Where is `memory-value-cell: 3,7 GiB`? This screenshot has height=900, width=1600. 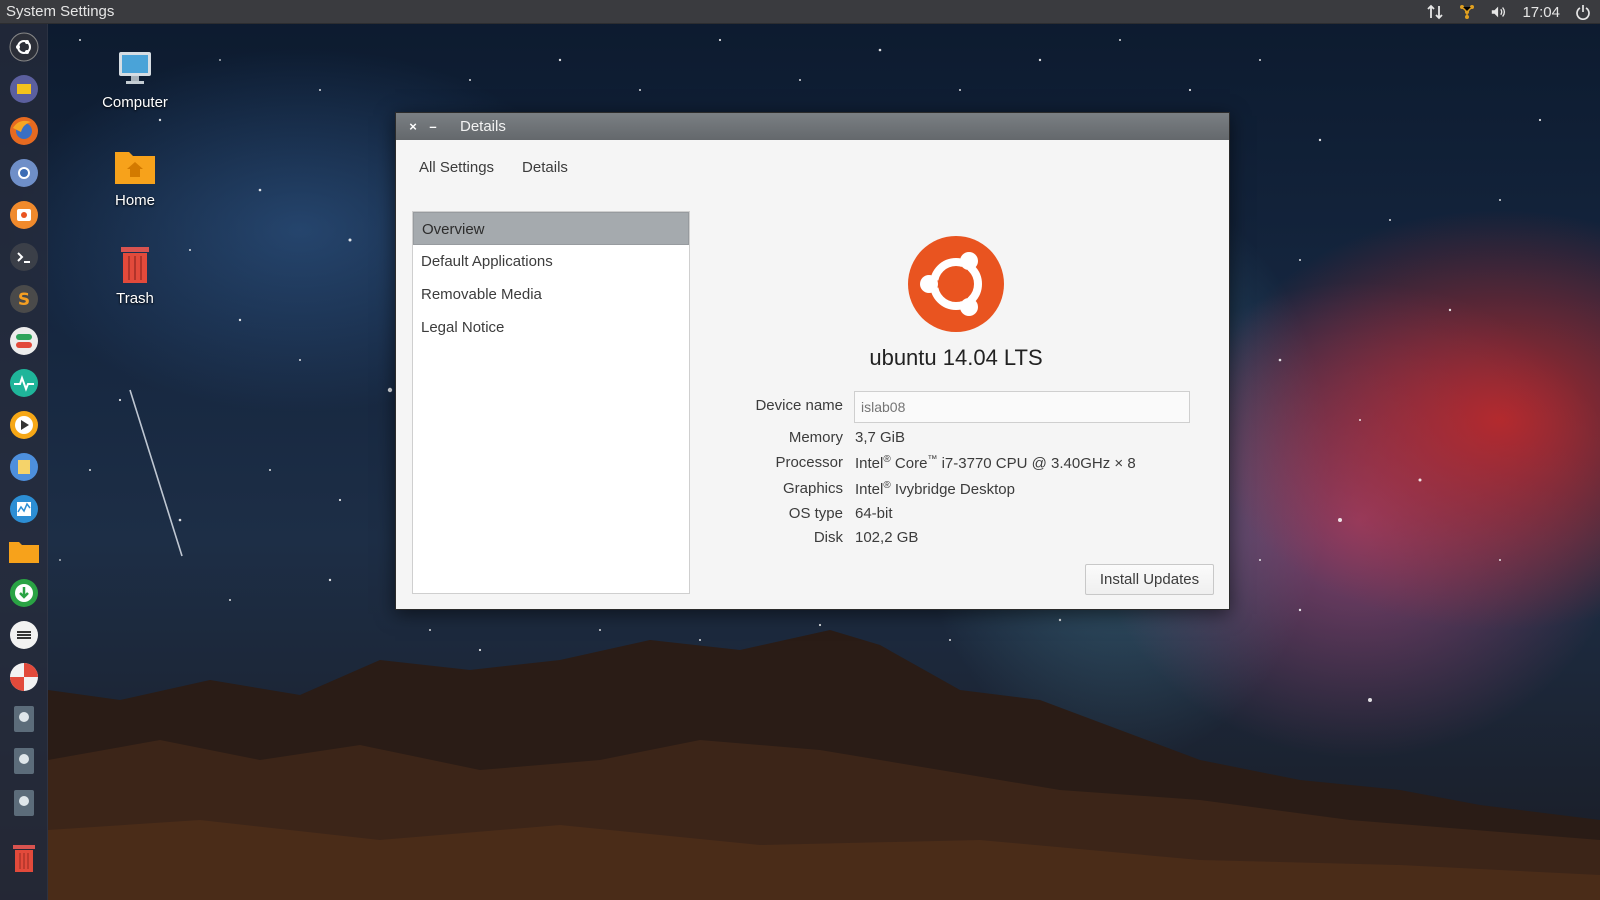 memory-value-cell: 3,7 GiB is located at coordinates (1025, 439).